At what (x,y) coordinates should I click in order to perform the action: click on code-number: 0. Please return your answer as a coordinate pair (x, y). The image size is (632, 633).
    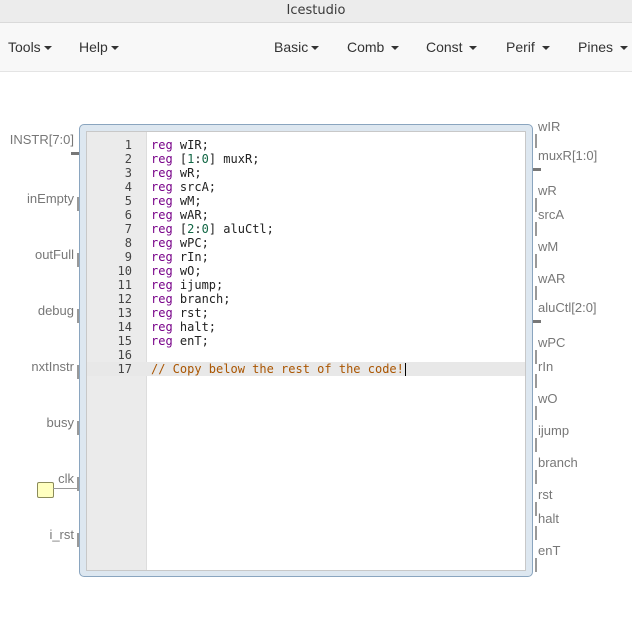
    Looking at the image, I should click on (205, 229).